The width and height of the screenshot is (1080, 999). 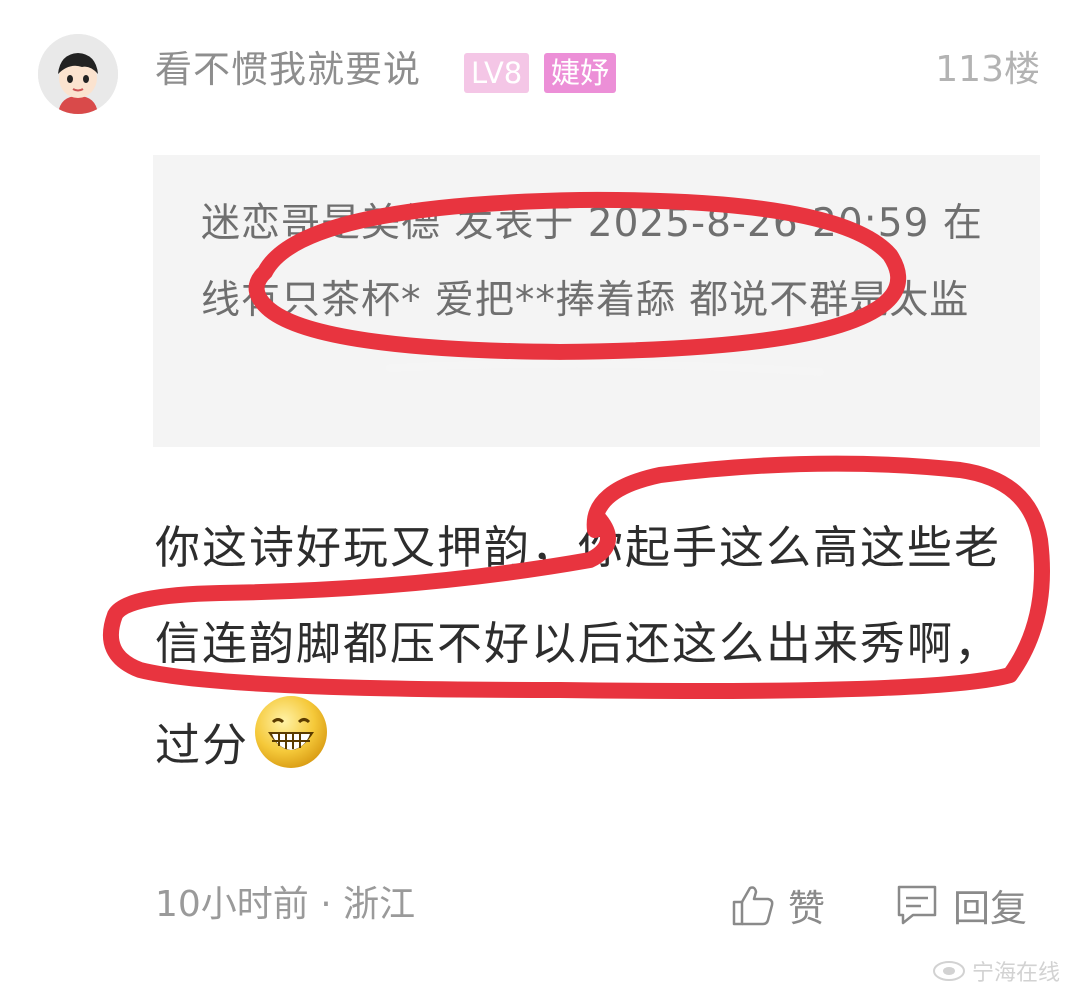 I want to click on time-location: 10小时前 · 浙江, so click(x=285, y=904).